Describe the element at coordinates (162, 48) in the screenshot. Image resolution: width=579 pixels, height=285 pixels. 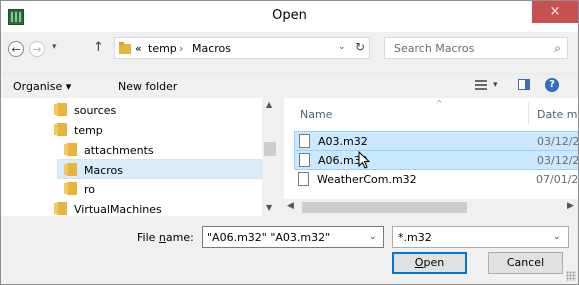
I see `breadcrumb-temp: temp` at that location.